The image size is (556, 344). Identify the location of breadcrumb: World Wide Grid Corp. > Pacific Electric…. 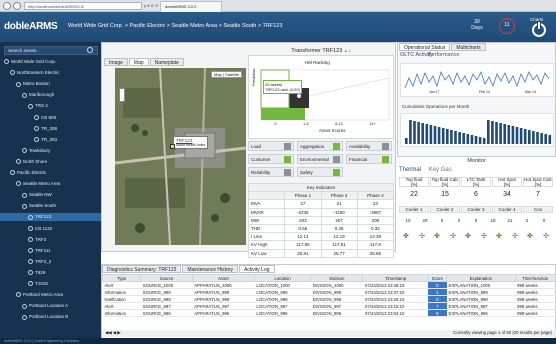
(175, 26).